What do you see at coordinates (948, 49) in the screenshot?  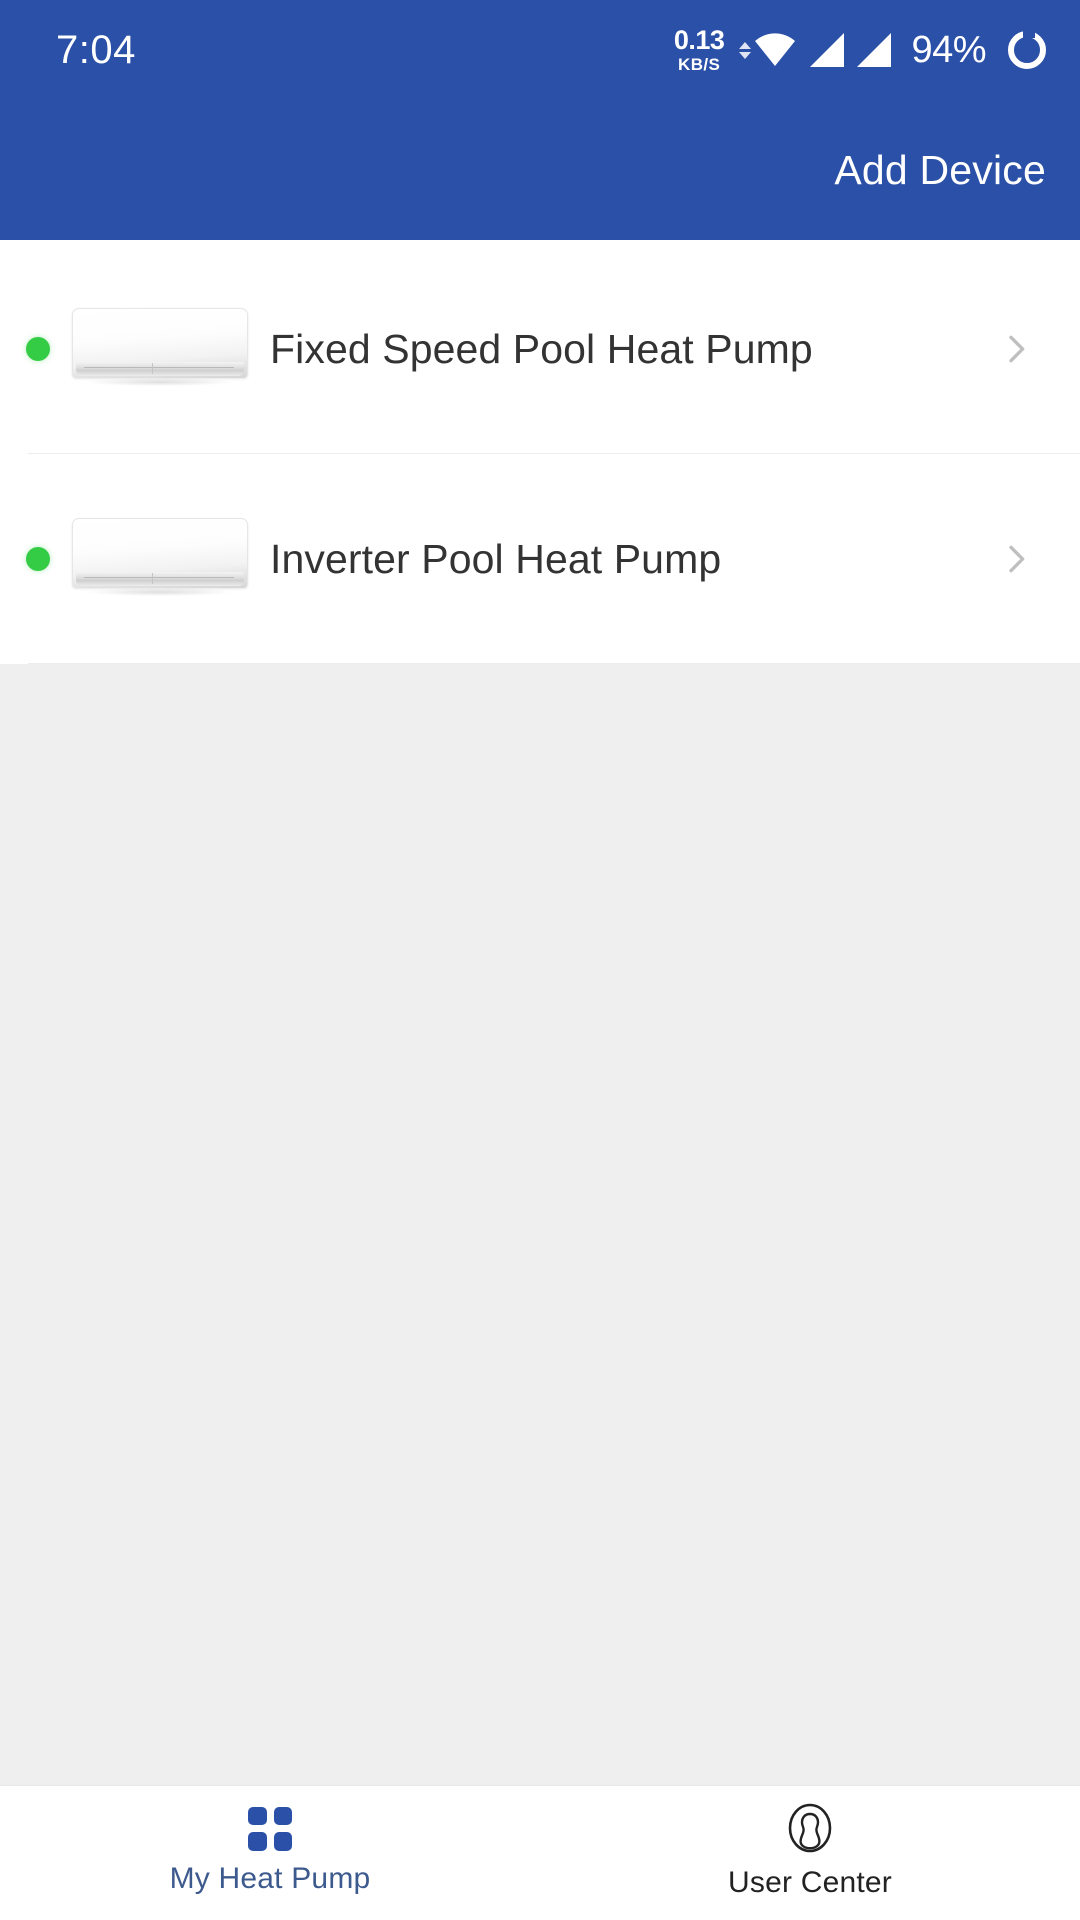 I see `battery-percentage: 94%` at bounding box center [948, 49].